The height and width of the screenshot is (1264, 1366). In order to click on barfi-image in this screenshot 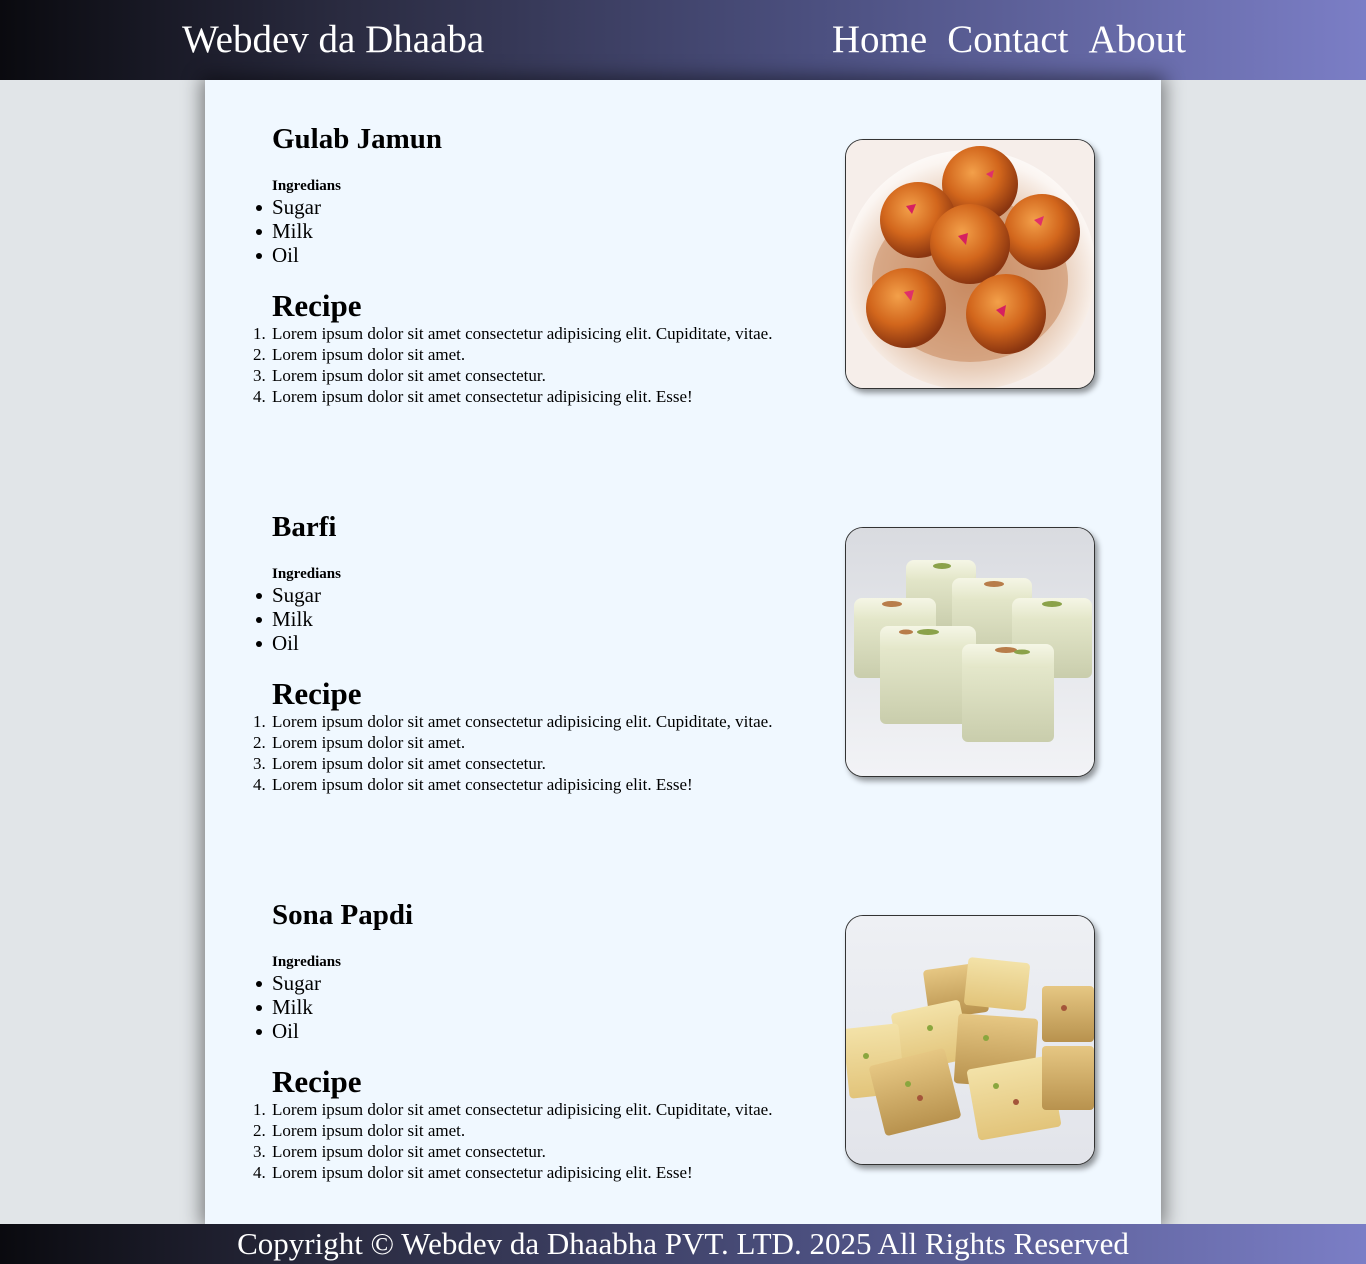, I will do `click(970, 652)`.